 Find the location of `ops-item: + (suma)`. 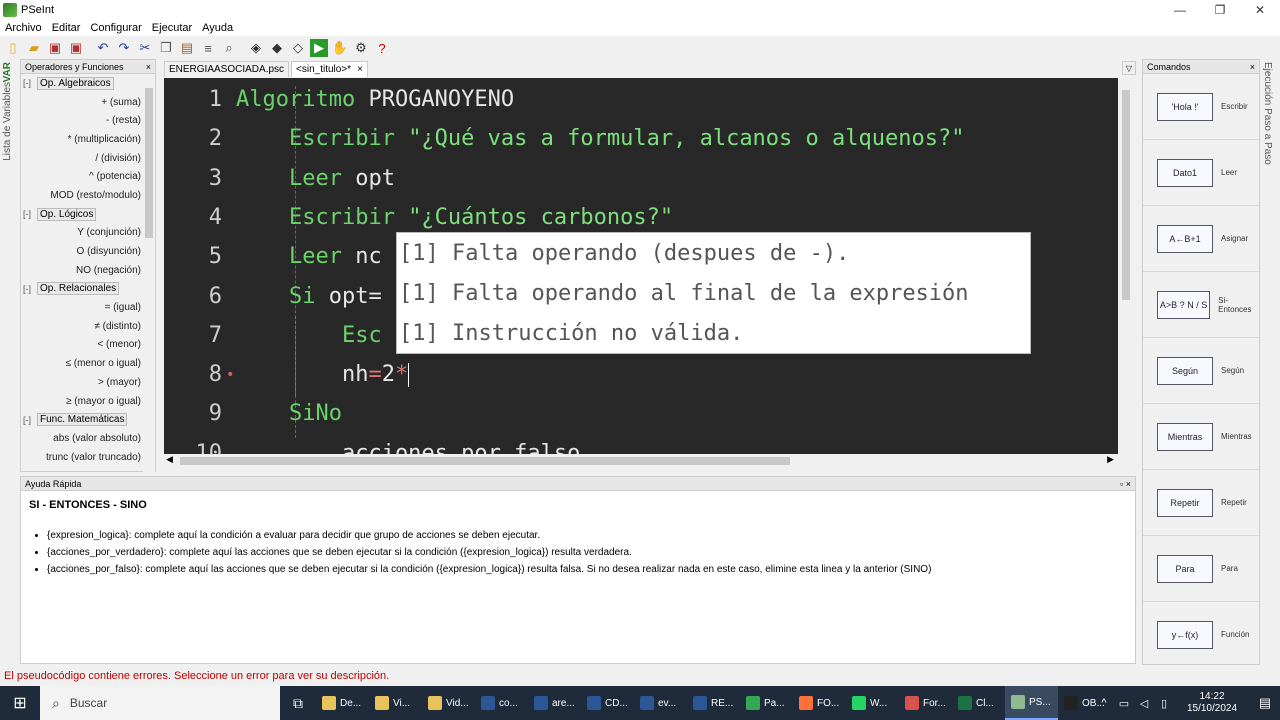

ops-item: + (suma) is located at coordinates (88, 102).